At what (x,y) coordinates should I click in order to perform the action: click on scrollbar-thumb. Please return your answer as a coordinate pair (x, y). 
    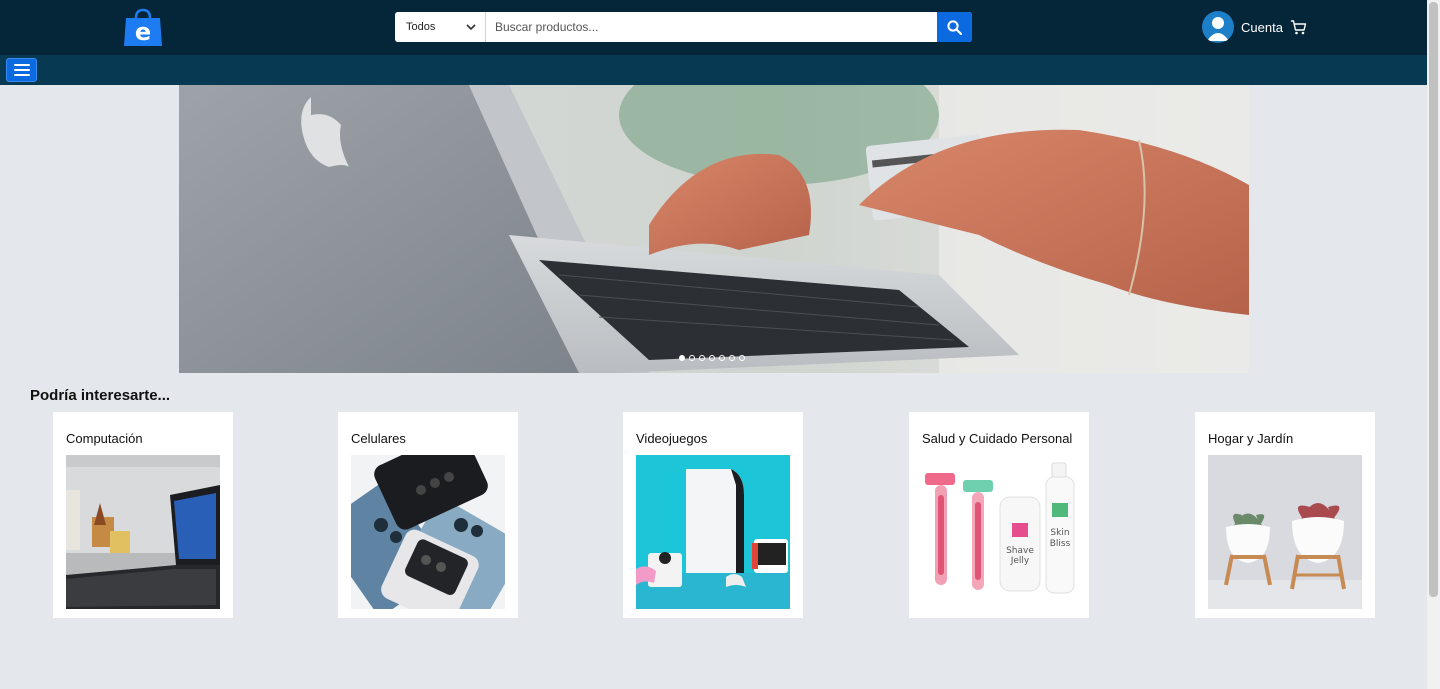
    Looking at the image, I should click on (1433, 299).